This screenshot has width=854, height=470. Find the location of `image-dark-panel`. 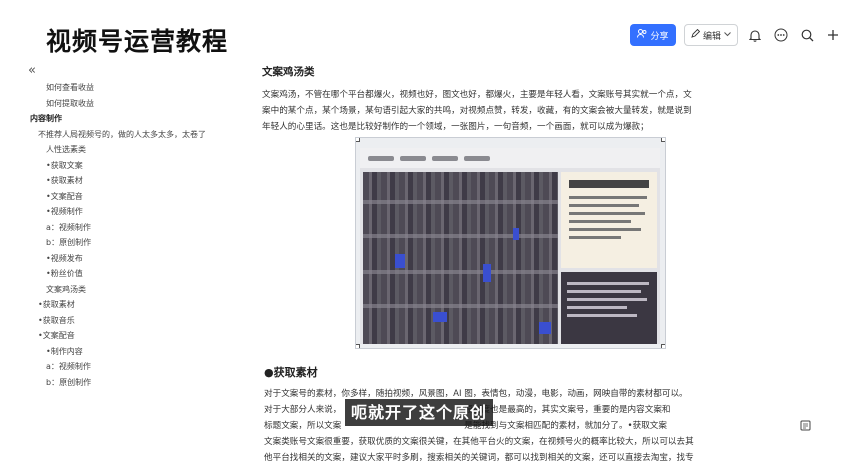

image-dark-panel is located at coordinates (609, 308).